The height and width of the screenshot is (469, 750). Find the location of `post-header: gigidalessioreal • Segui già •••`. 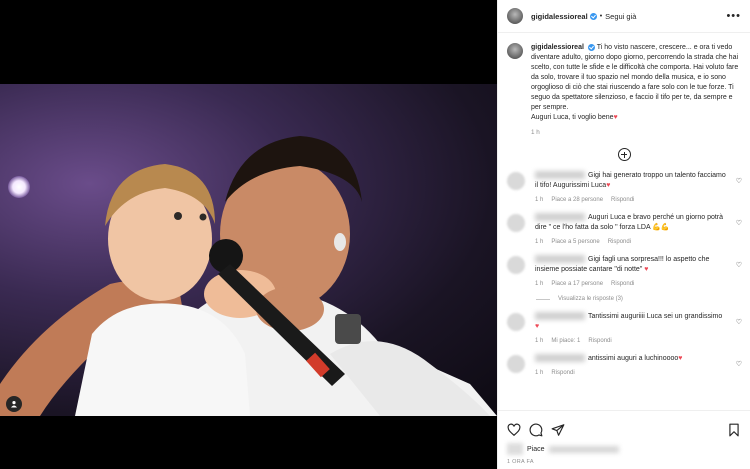

post-header: gigidalessioreal • Segui già ••• is located at coordinates (624, 16).